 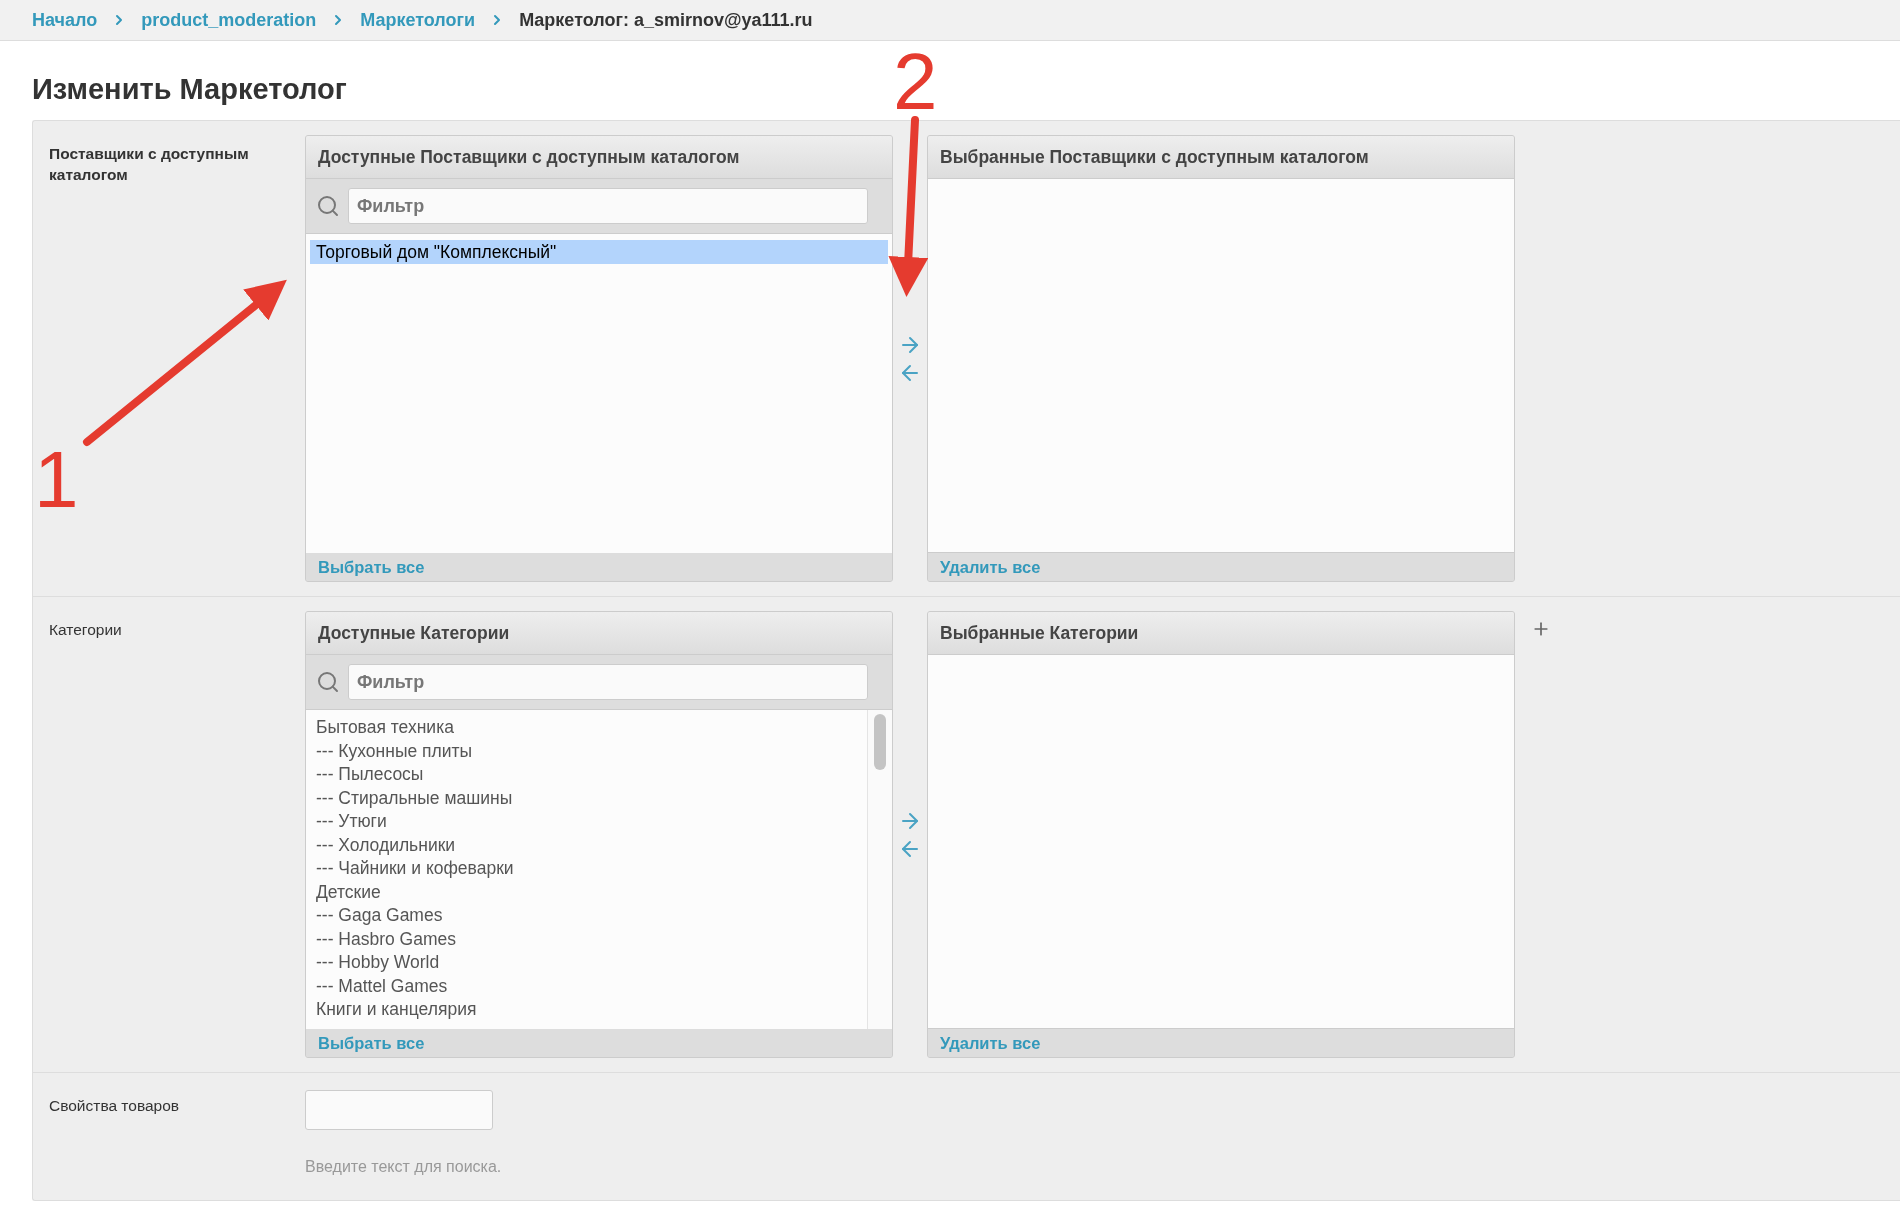 I want to click on list-item: Торговый дом "Комплексный", so click(x=599, y=252).